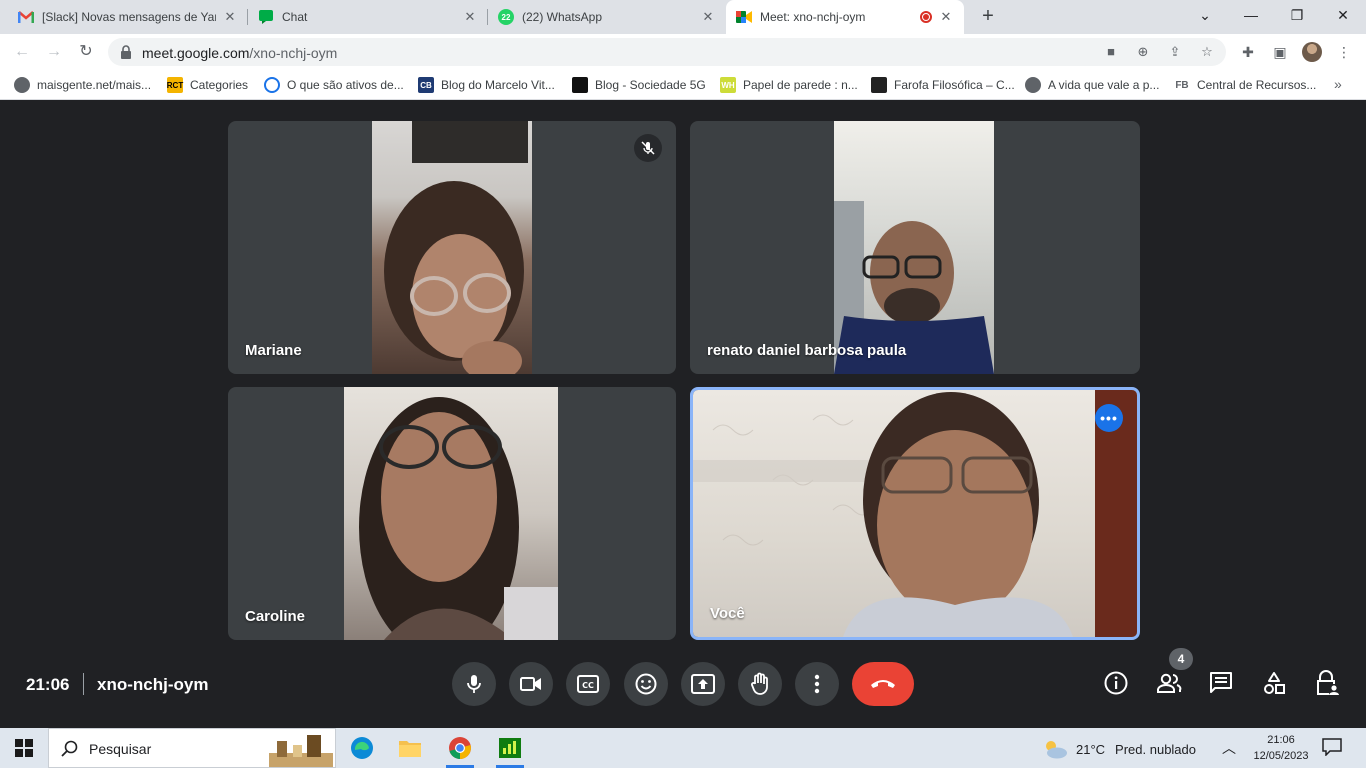  What do you see at coordinates (1332, 749) in the screenshot?
I see `notifications-icon` at bounding box center [1332, 749].